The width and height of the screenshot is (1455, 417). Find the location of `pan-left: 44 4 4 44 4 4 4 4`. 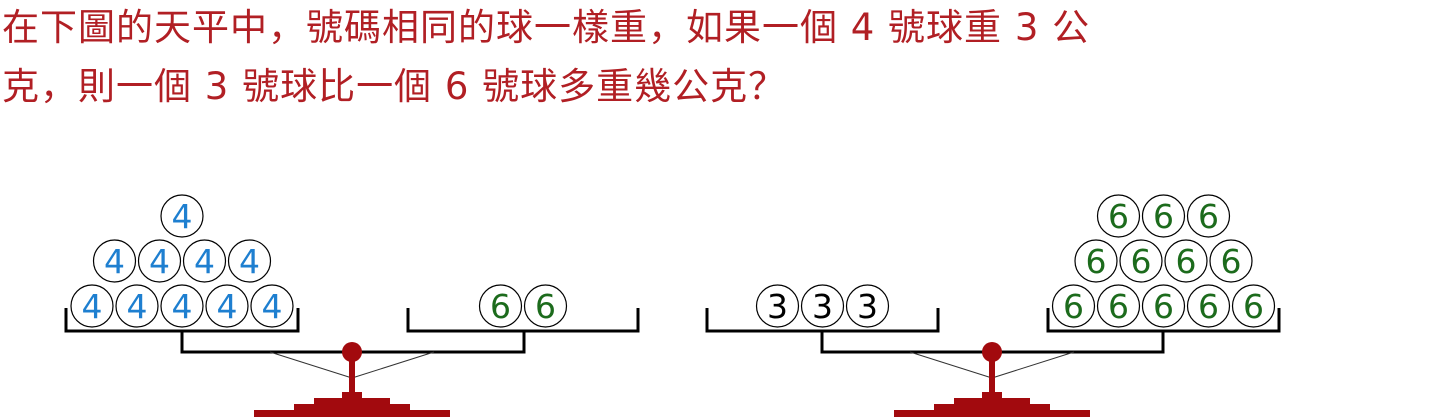

pan-left: 44 4 4 44 4 4 4 4 is located at coordinates (182, 263).